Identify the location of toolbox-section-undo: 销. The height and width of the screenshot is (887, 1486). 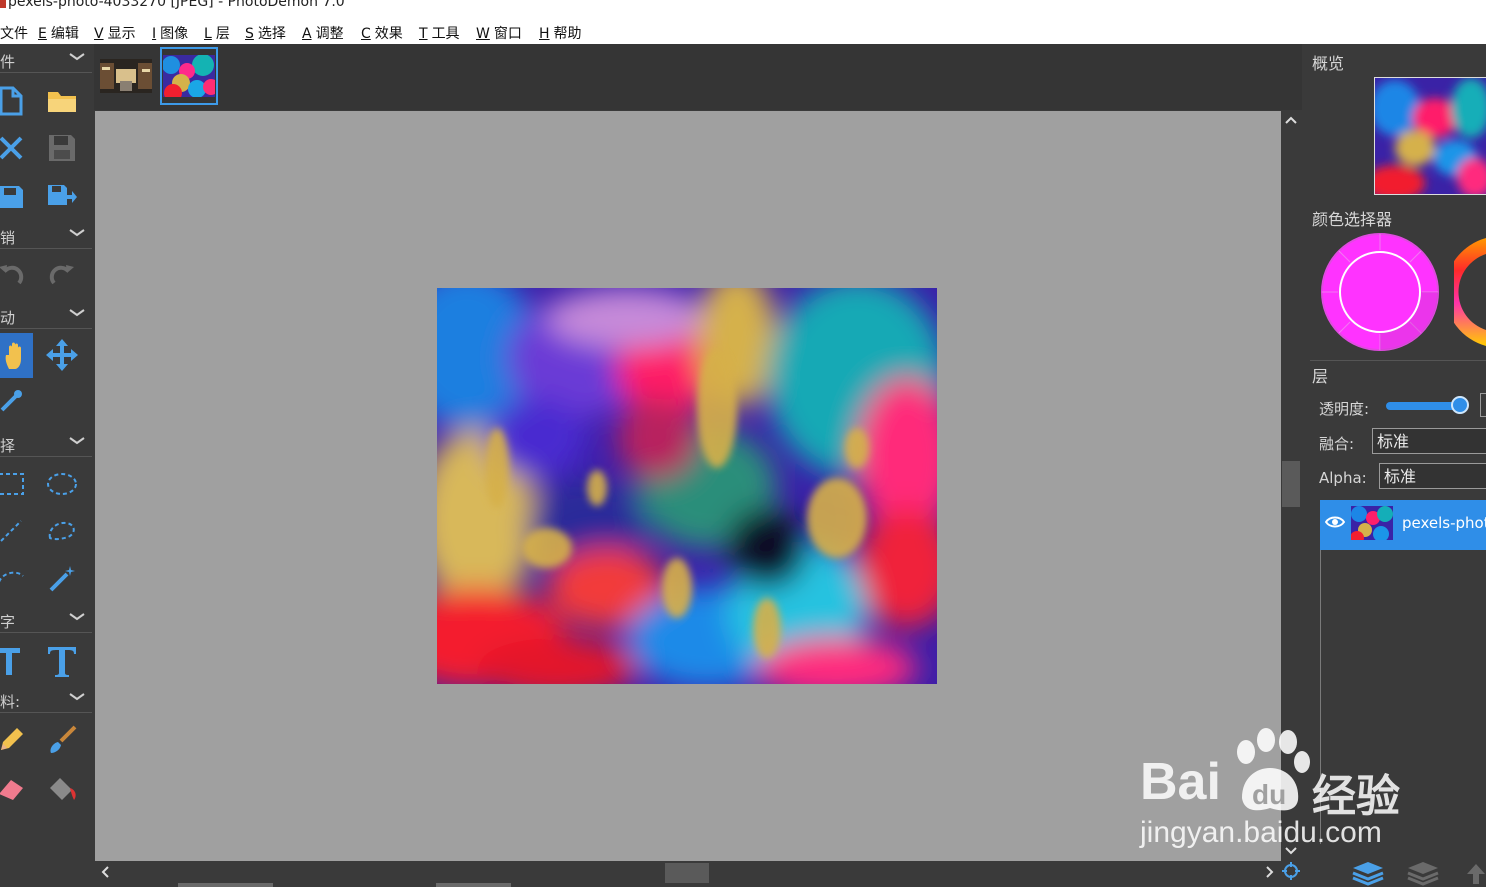
(46, 235).